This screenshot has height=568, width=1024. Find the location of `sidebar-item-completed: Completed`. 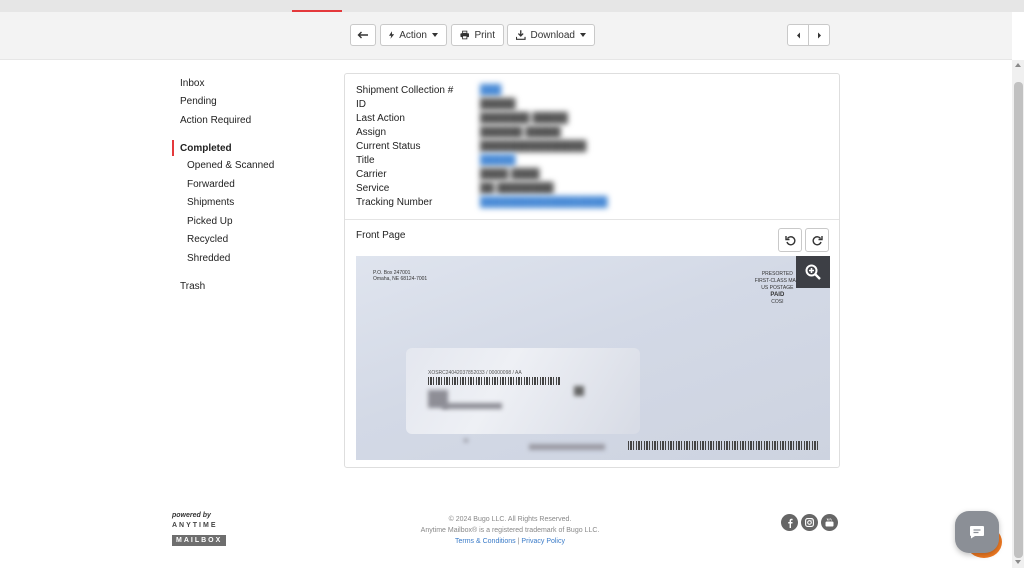

sidebar-item-completed: Completed is located at coordinates (206, 148).